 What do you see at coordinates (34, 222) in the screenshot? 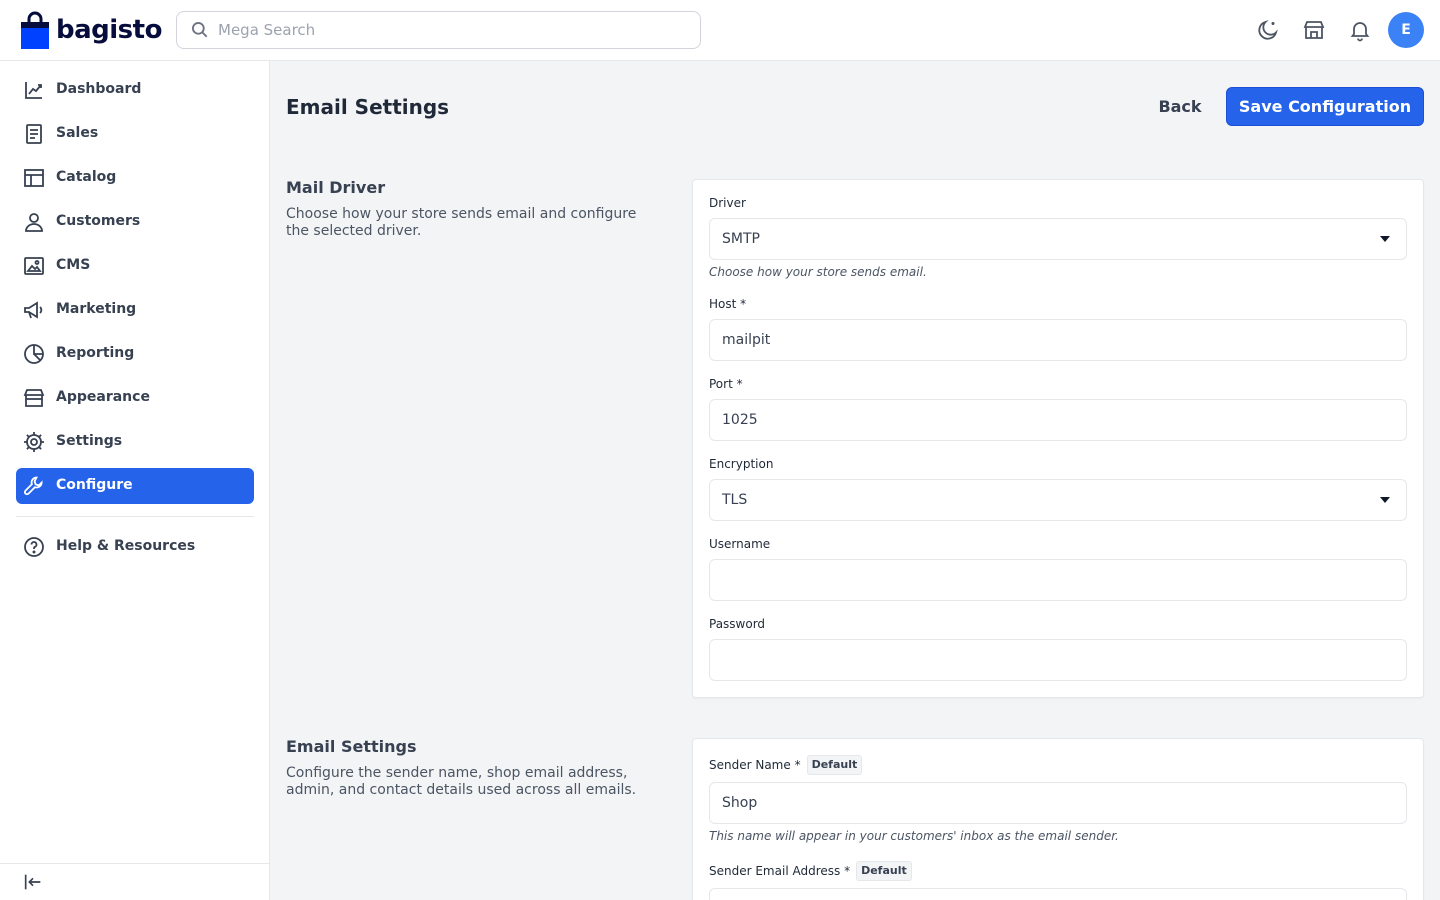
I see `customers-icon` at bounding box center [34, 222].